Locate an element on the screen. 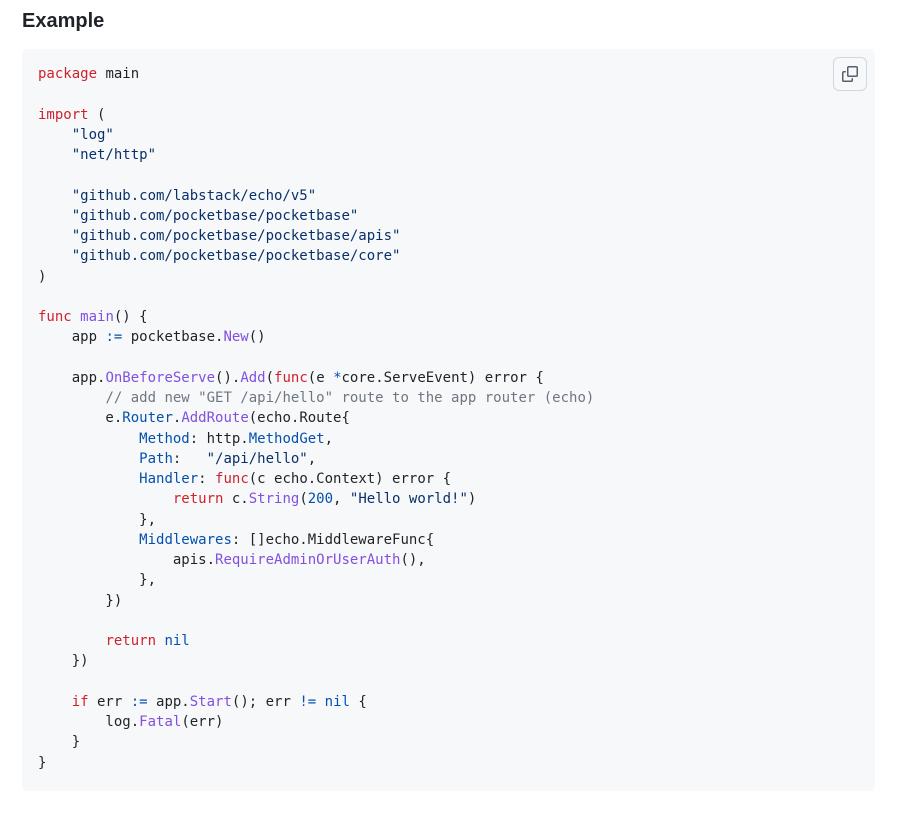  code-line: "github.com/labstack/echo/v5" is located at coordinates (316, 196).